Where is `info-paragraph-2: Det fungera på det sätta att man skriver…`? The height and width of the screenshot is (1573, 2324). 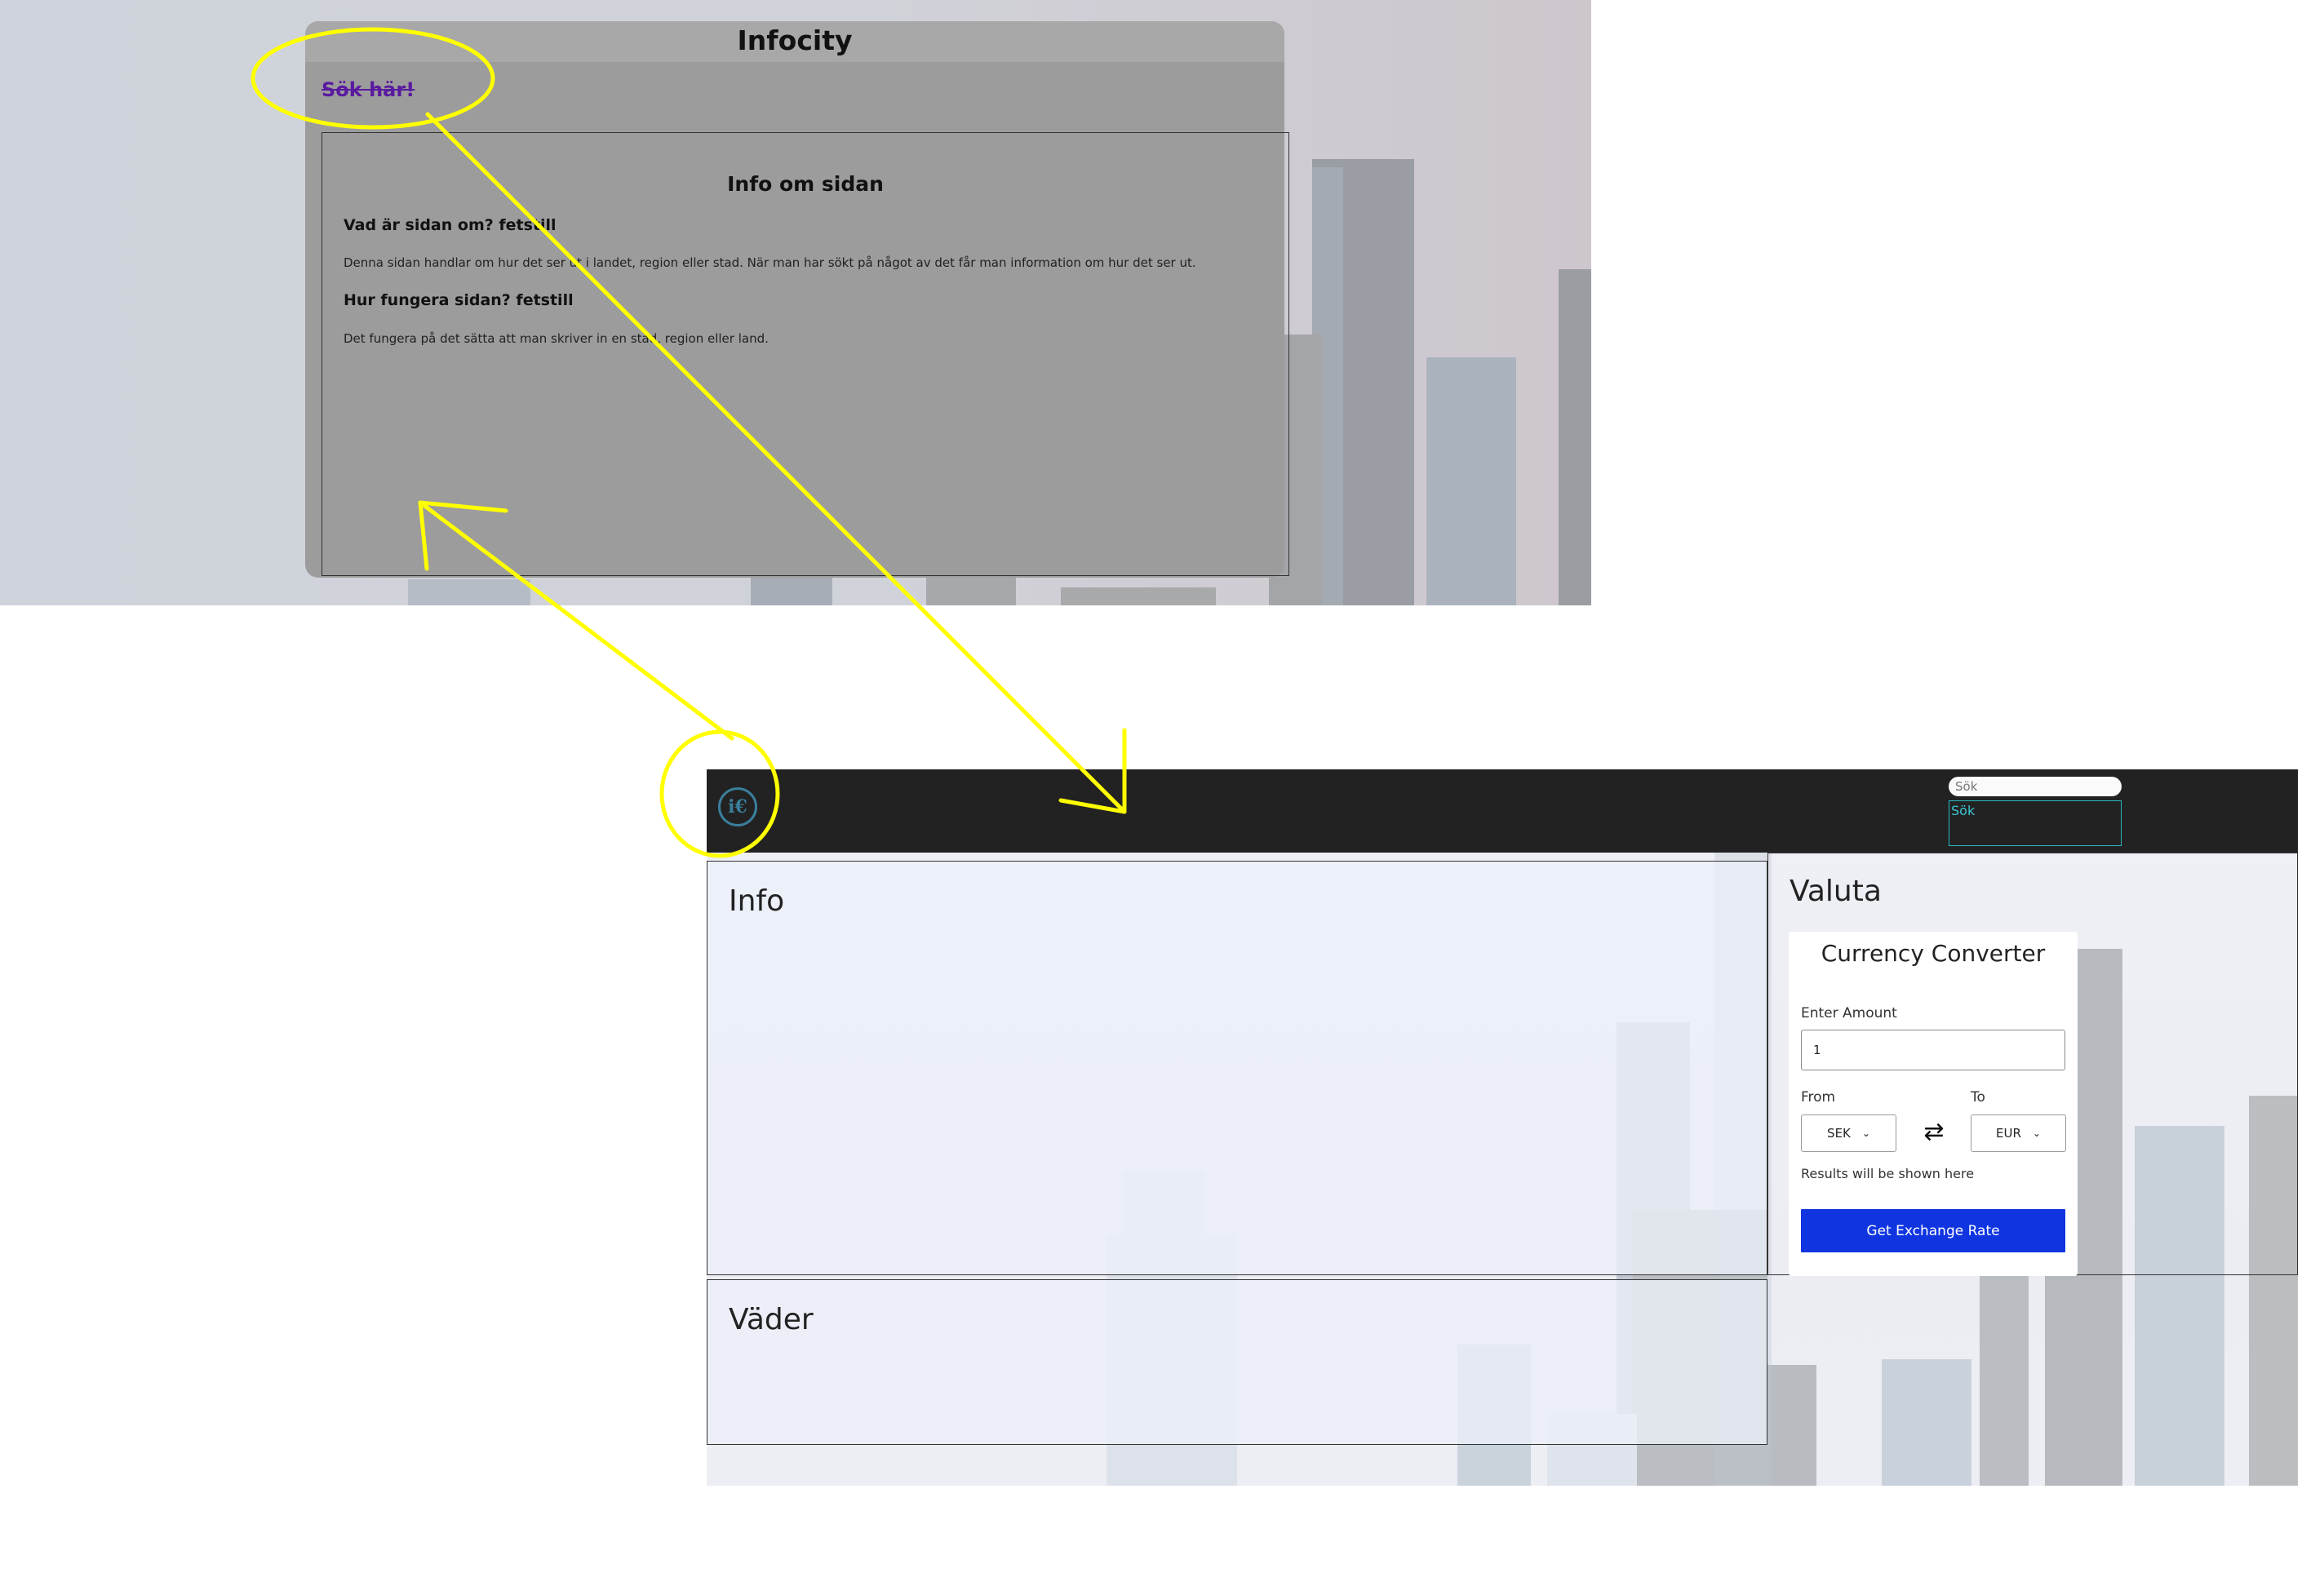
info-paragraph-2: Det fungera på det sätta att man skriver… is located at coordinates (556, 338).